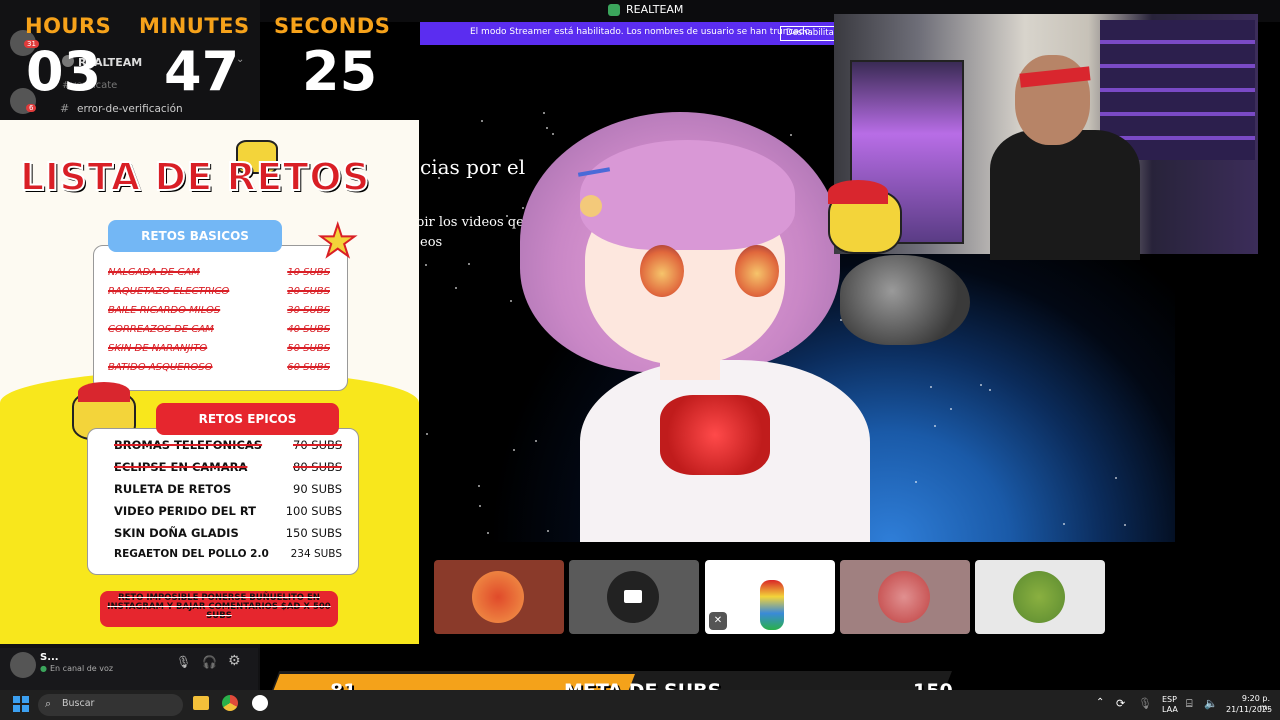 The width and height of the screenshot is (1280, 720). Describe the element at coordinates (247, 419) in the screenshot. I see `retos-epicos-label: RETOS EPICOS` at that location.